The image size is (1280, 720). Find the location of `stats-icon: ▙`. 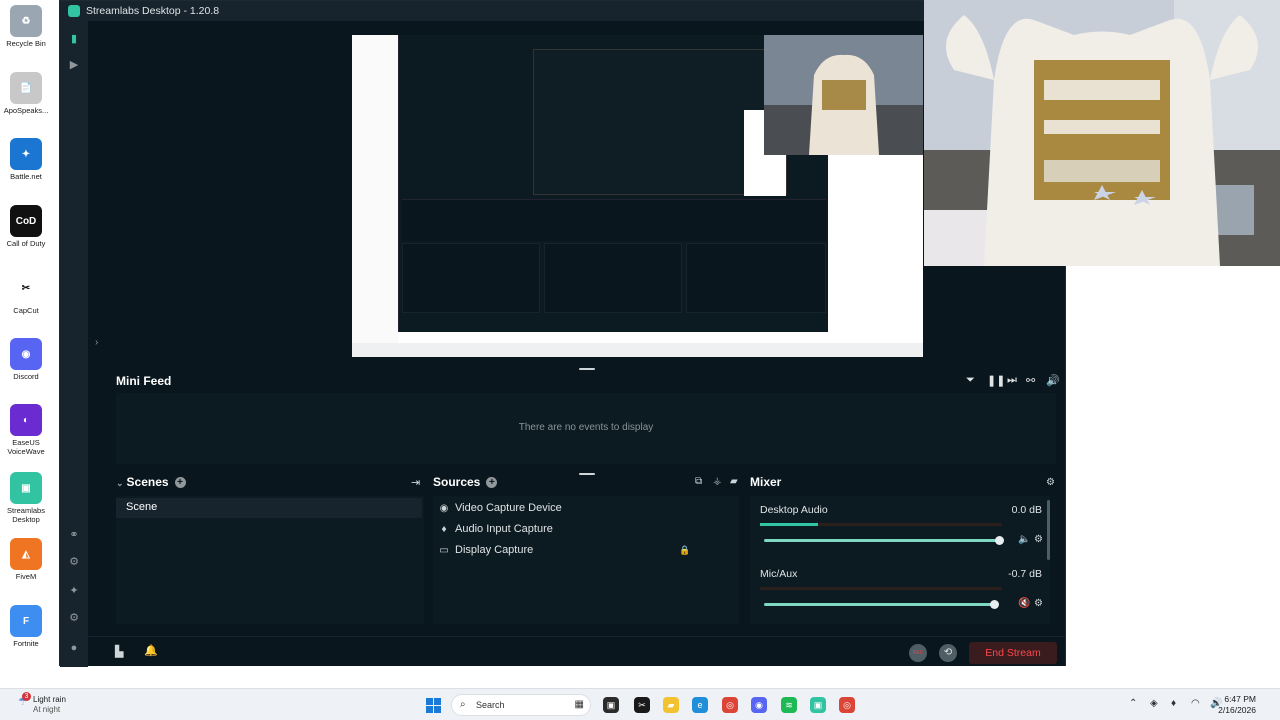

stats-icon: ▙ is located at coordinates (119, 651).